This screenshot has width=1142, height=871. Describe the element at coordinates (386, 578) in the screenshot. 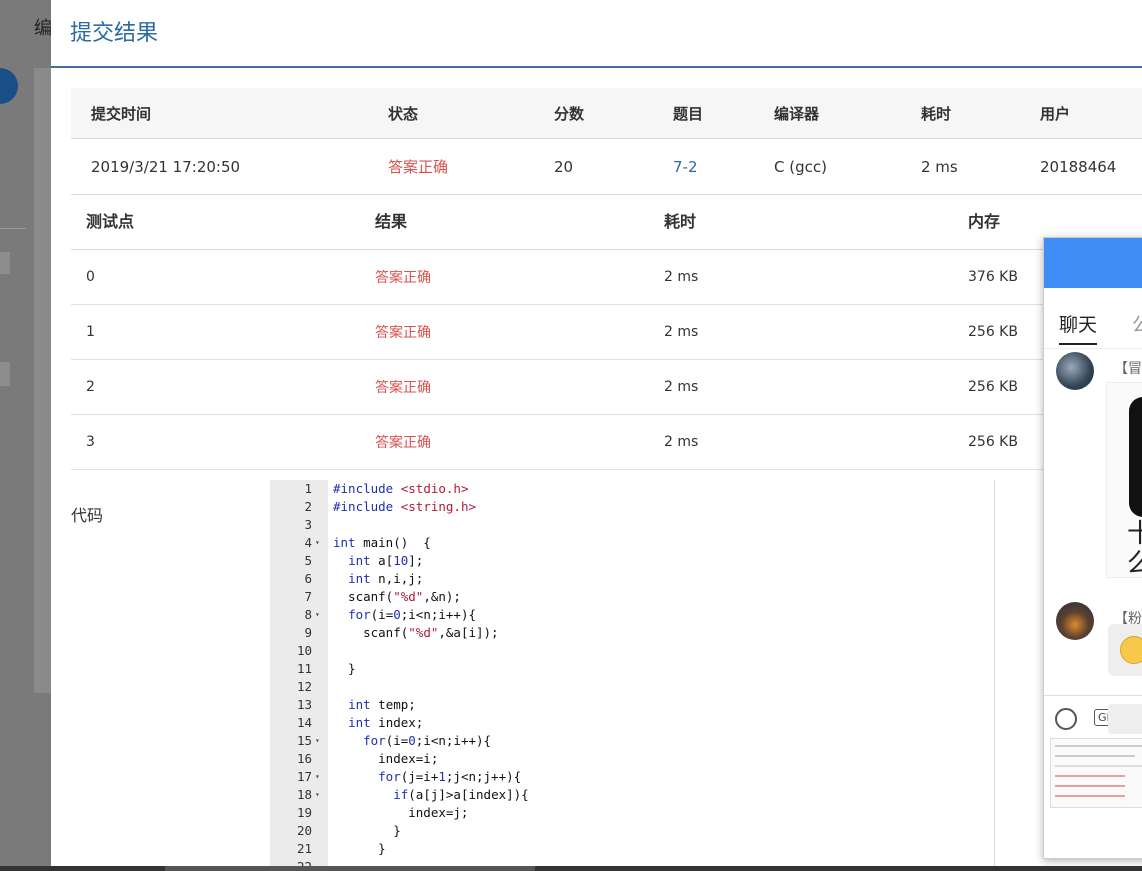

I see `code-text: int n,i,j;` at that location.